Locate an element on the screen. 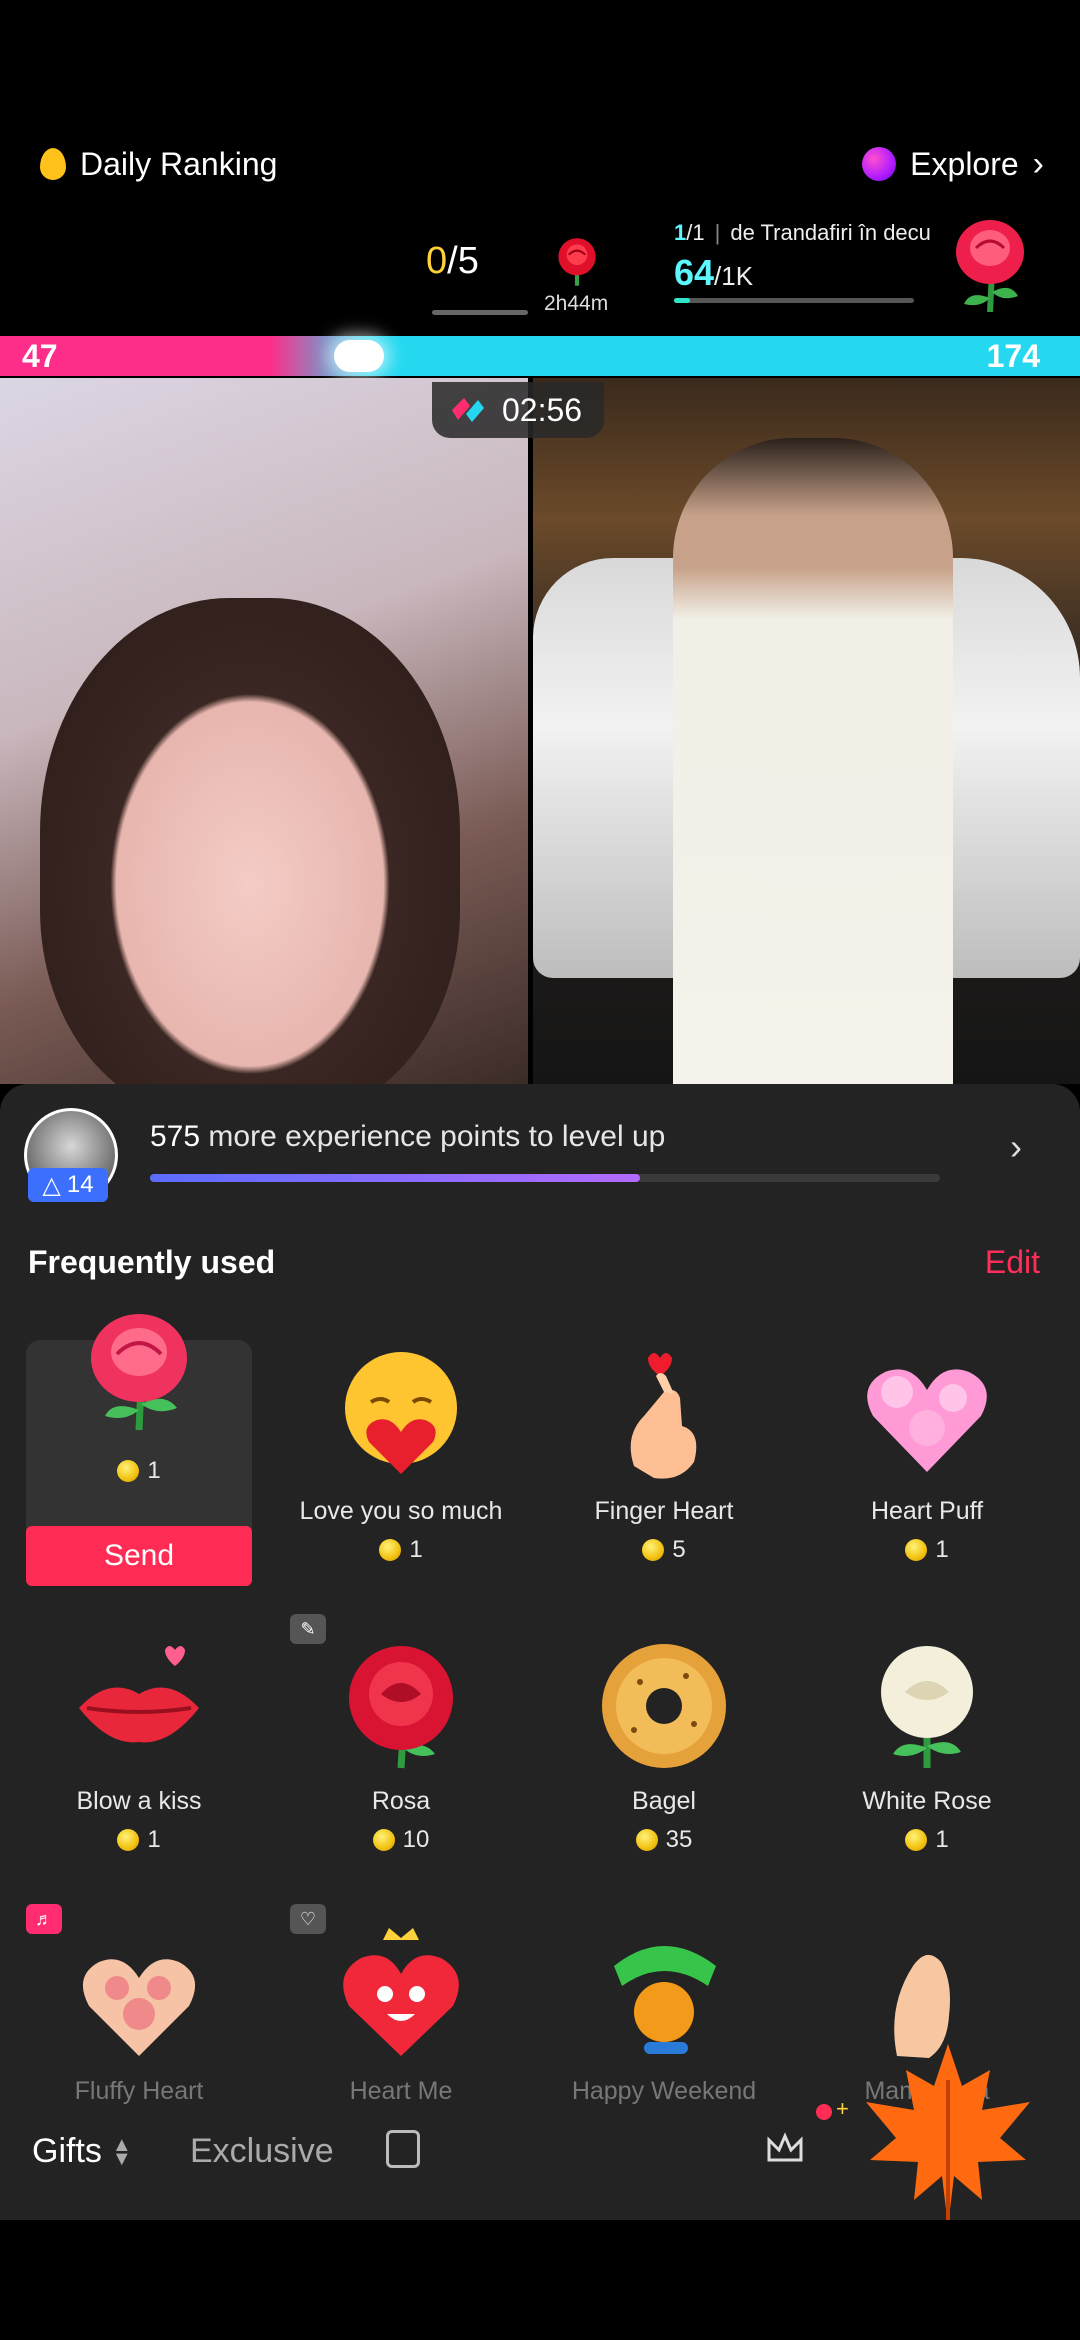 The image size is (1080, 2340). level-badge: △ 14 is located at coordinates (68, 1185).